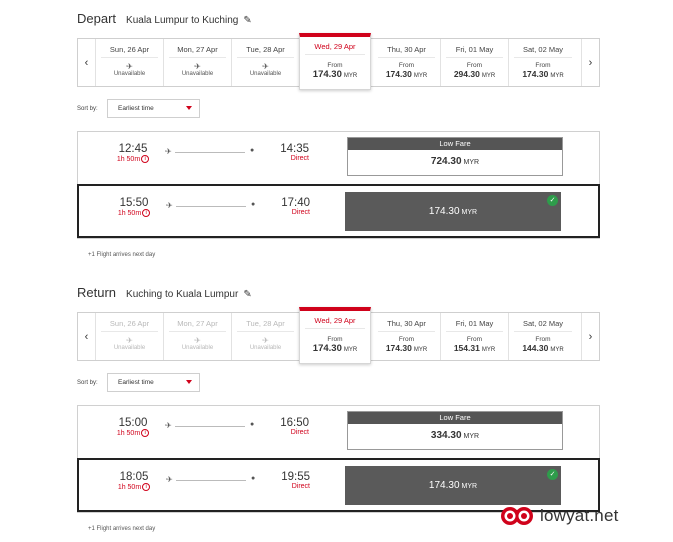 The width and height of the screenshot is (673, 542). Describe the element at coordinates (122, 255) in the screenshot. I see `depart-note: +1 Flight arrives next day` at that location.